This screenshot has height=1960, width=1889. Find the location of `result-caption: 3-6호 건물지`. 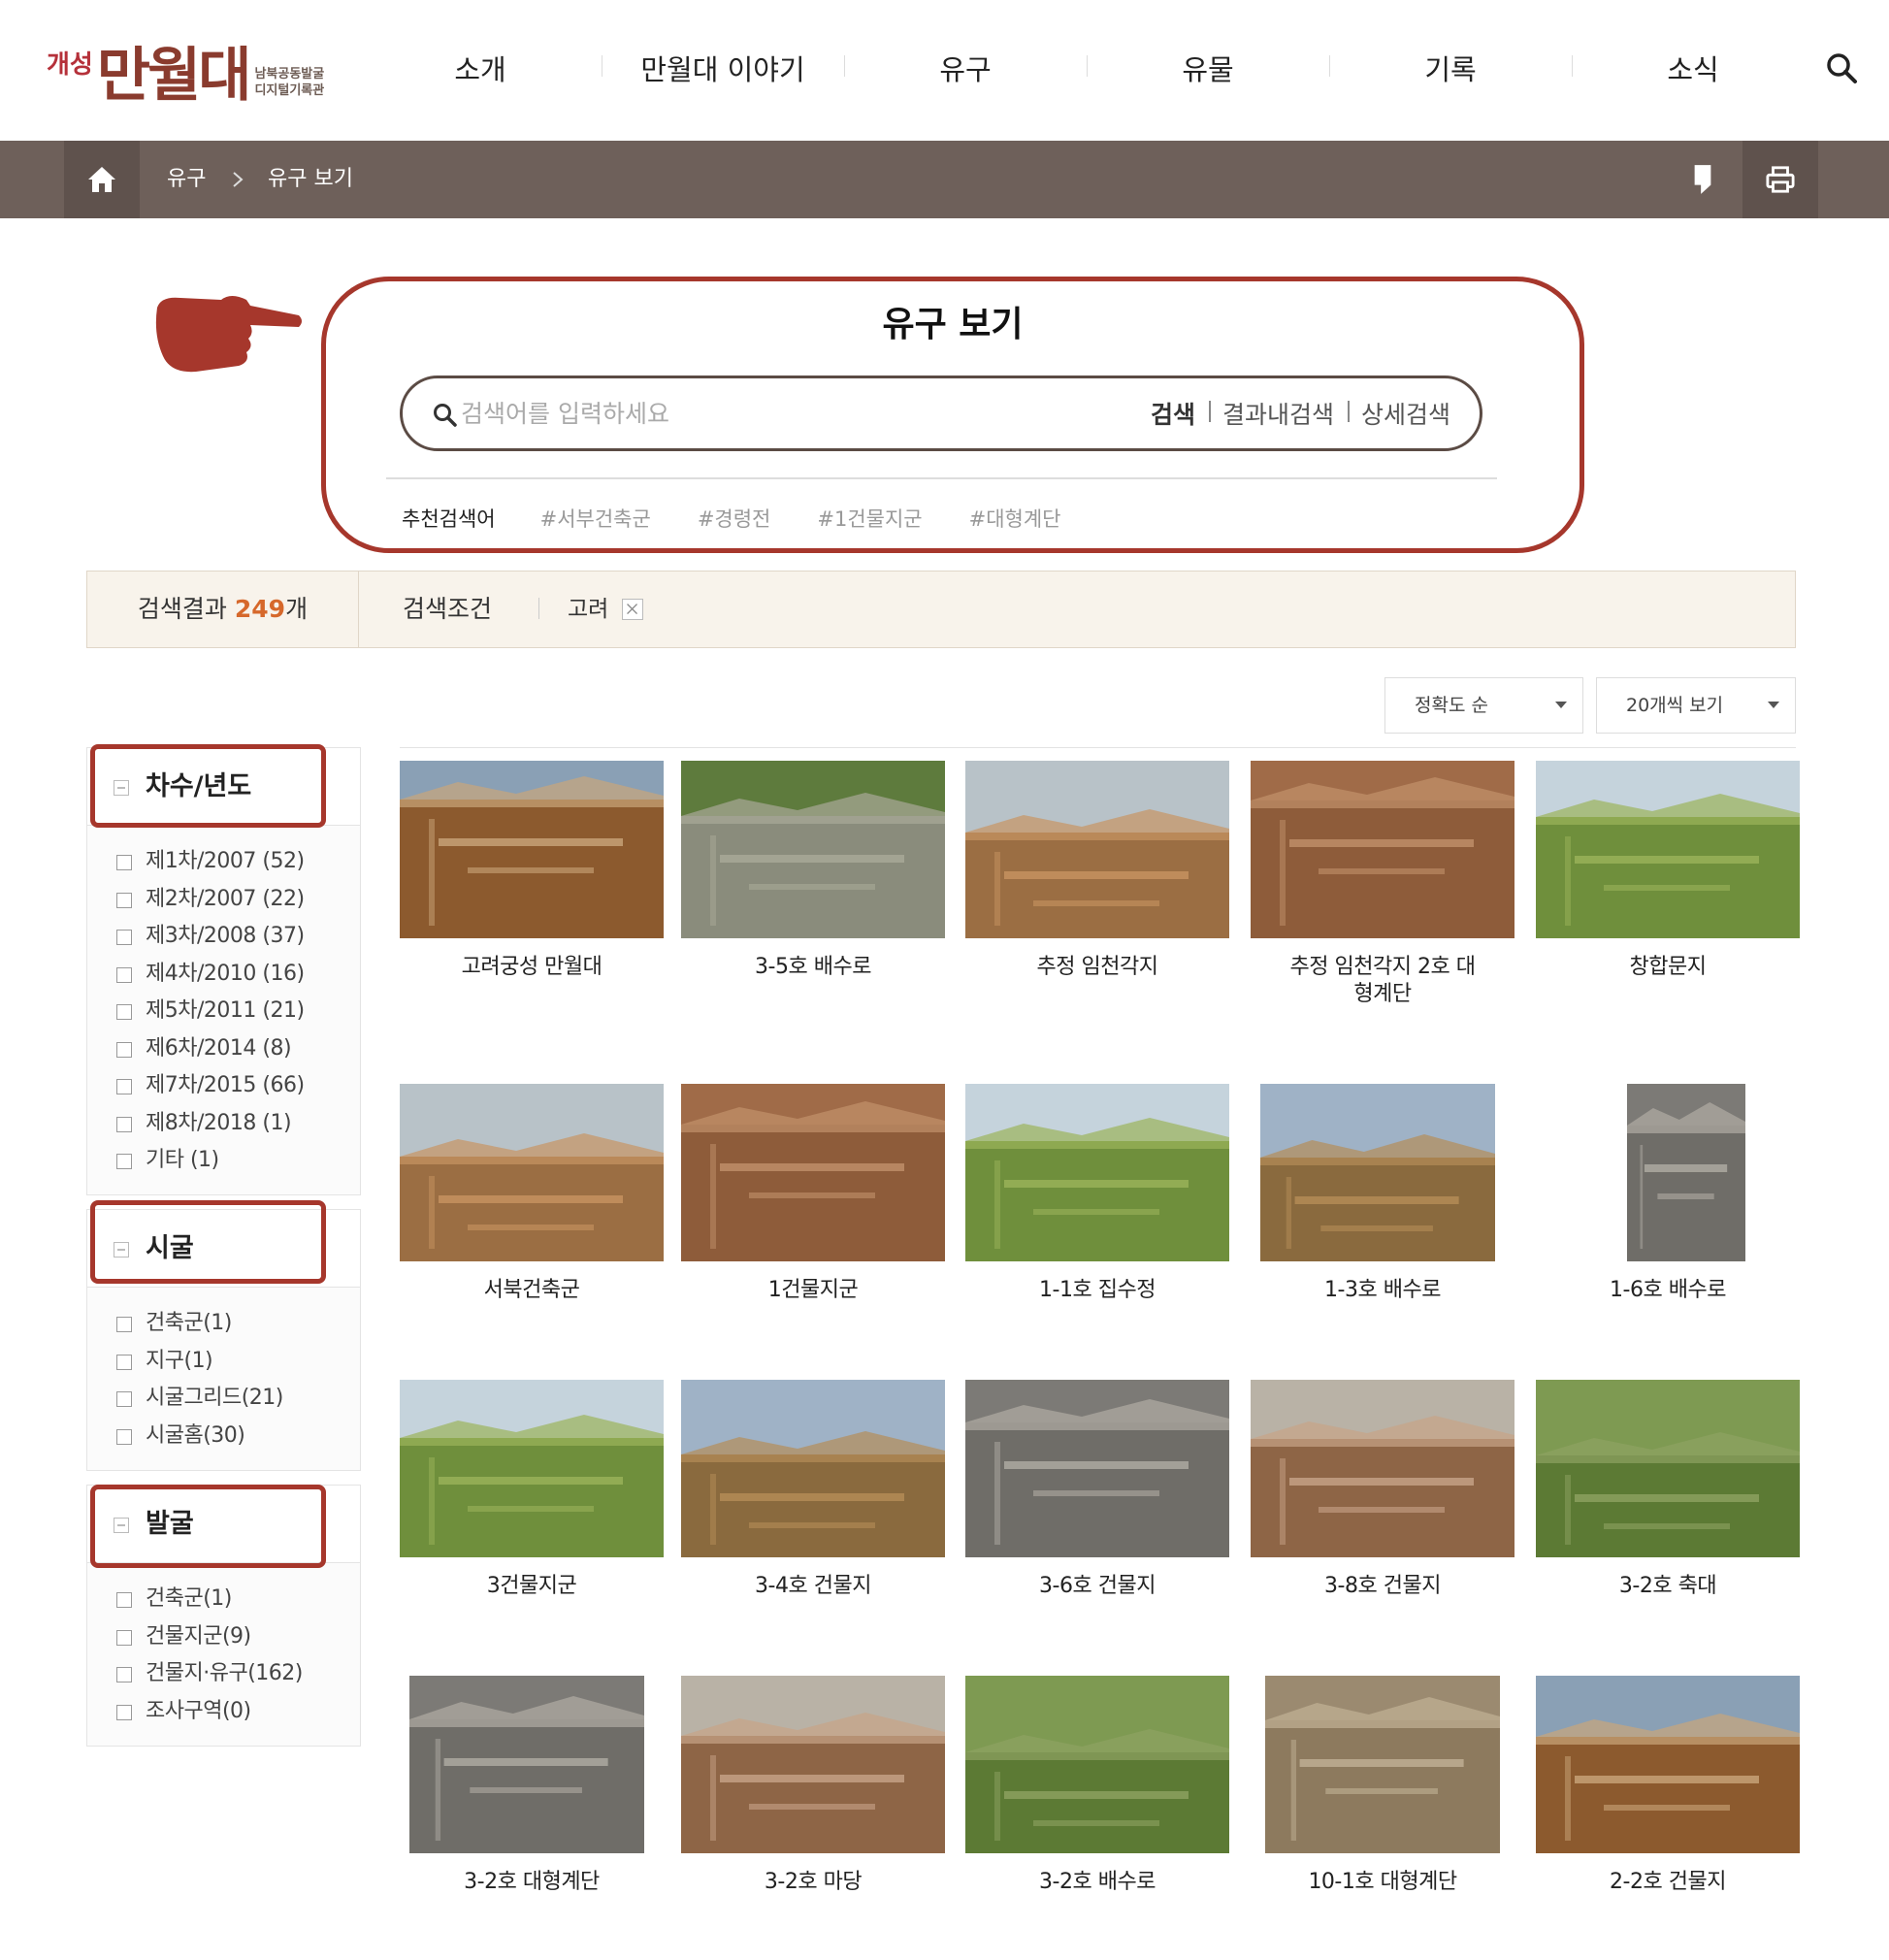

result-caption: 3-6호 건물지 is located at coordinates (1097, 1586).